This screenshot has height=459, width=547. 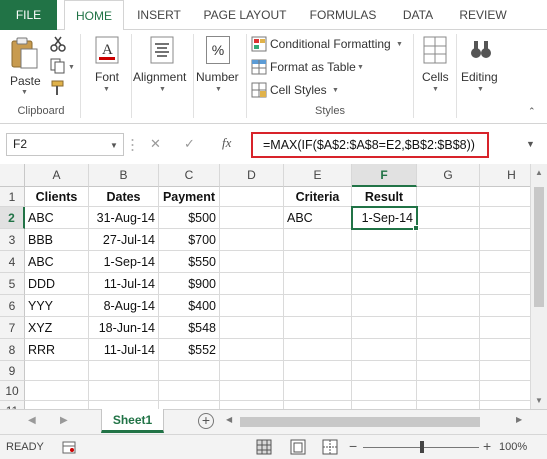 I want to click on cell-c5: $900, so click(x=189, y=284).